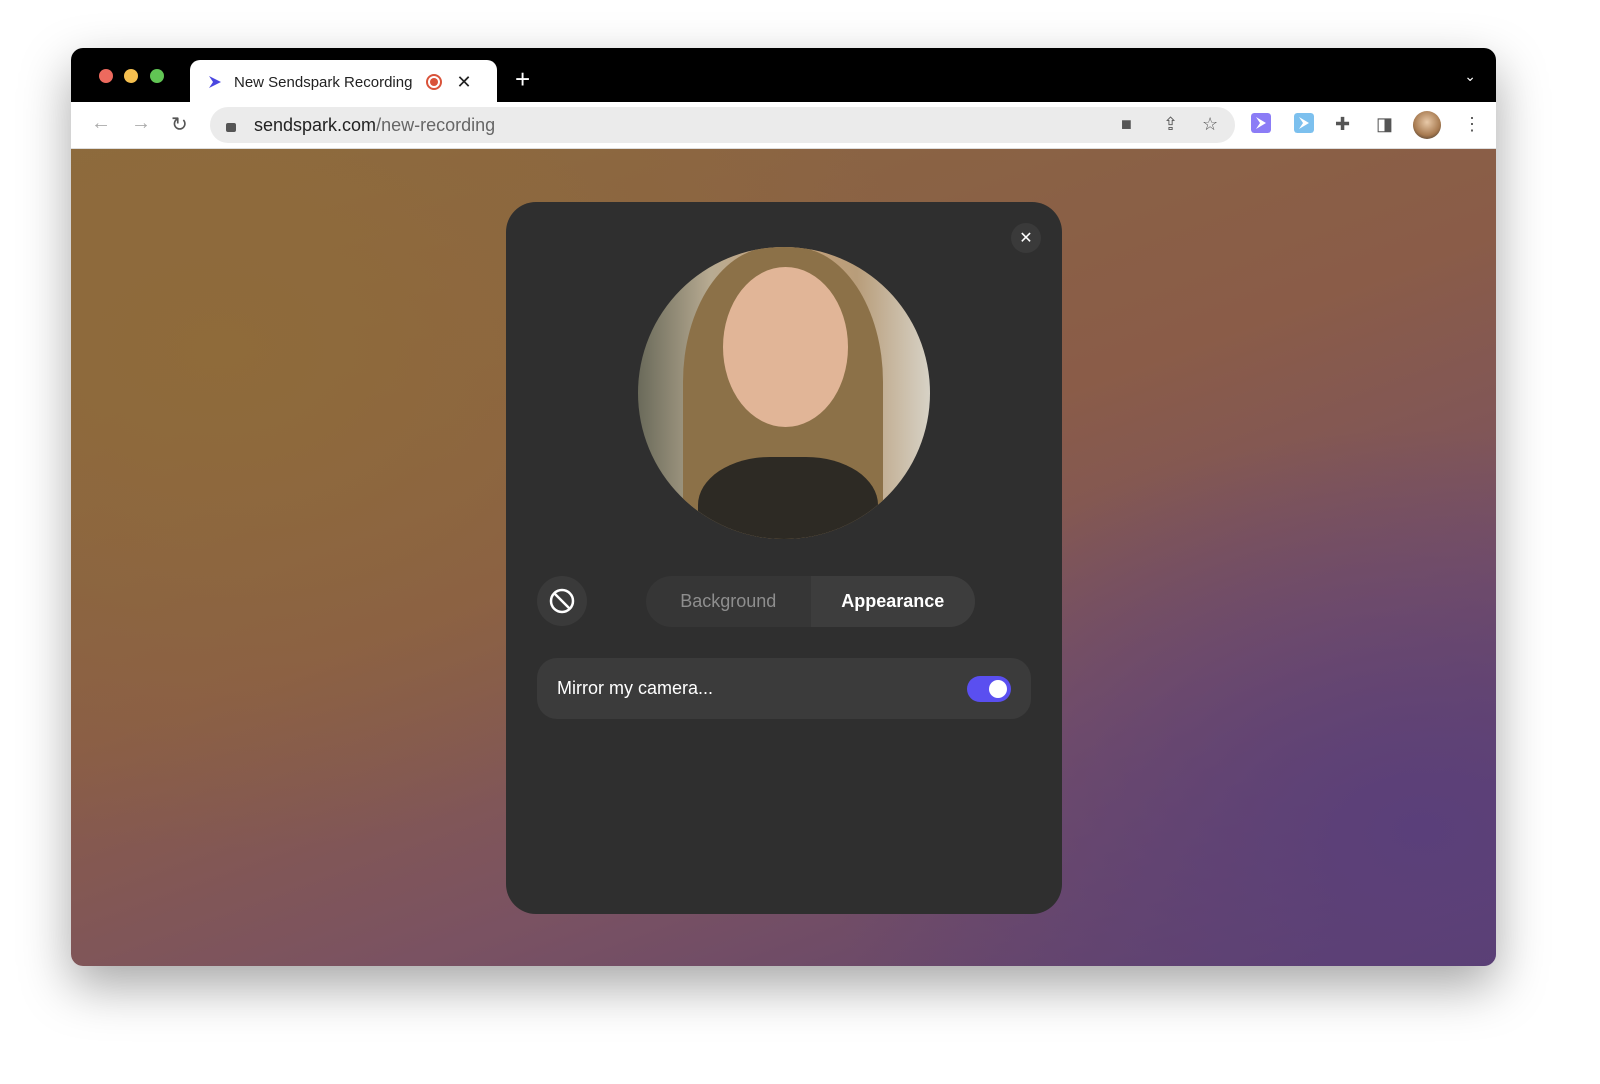 This screenshot has width=1600, height=1084. Describe the element at coordinates (463, 82) in the screenshot. I see `close-tab-icon: ✕` at that location.